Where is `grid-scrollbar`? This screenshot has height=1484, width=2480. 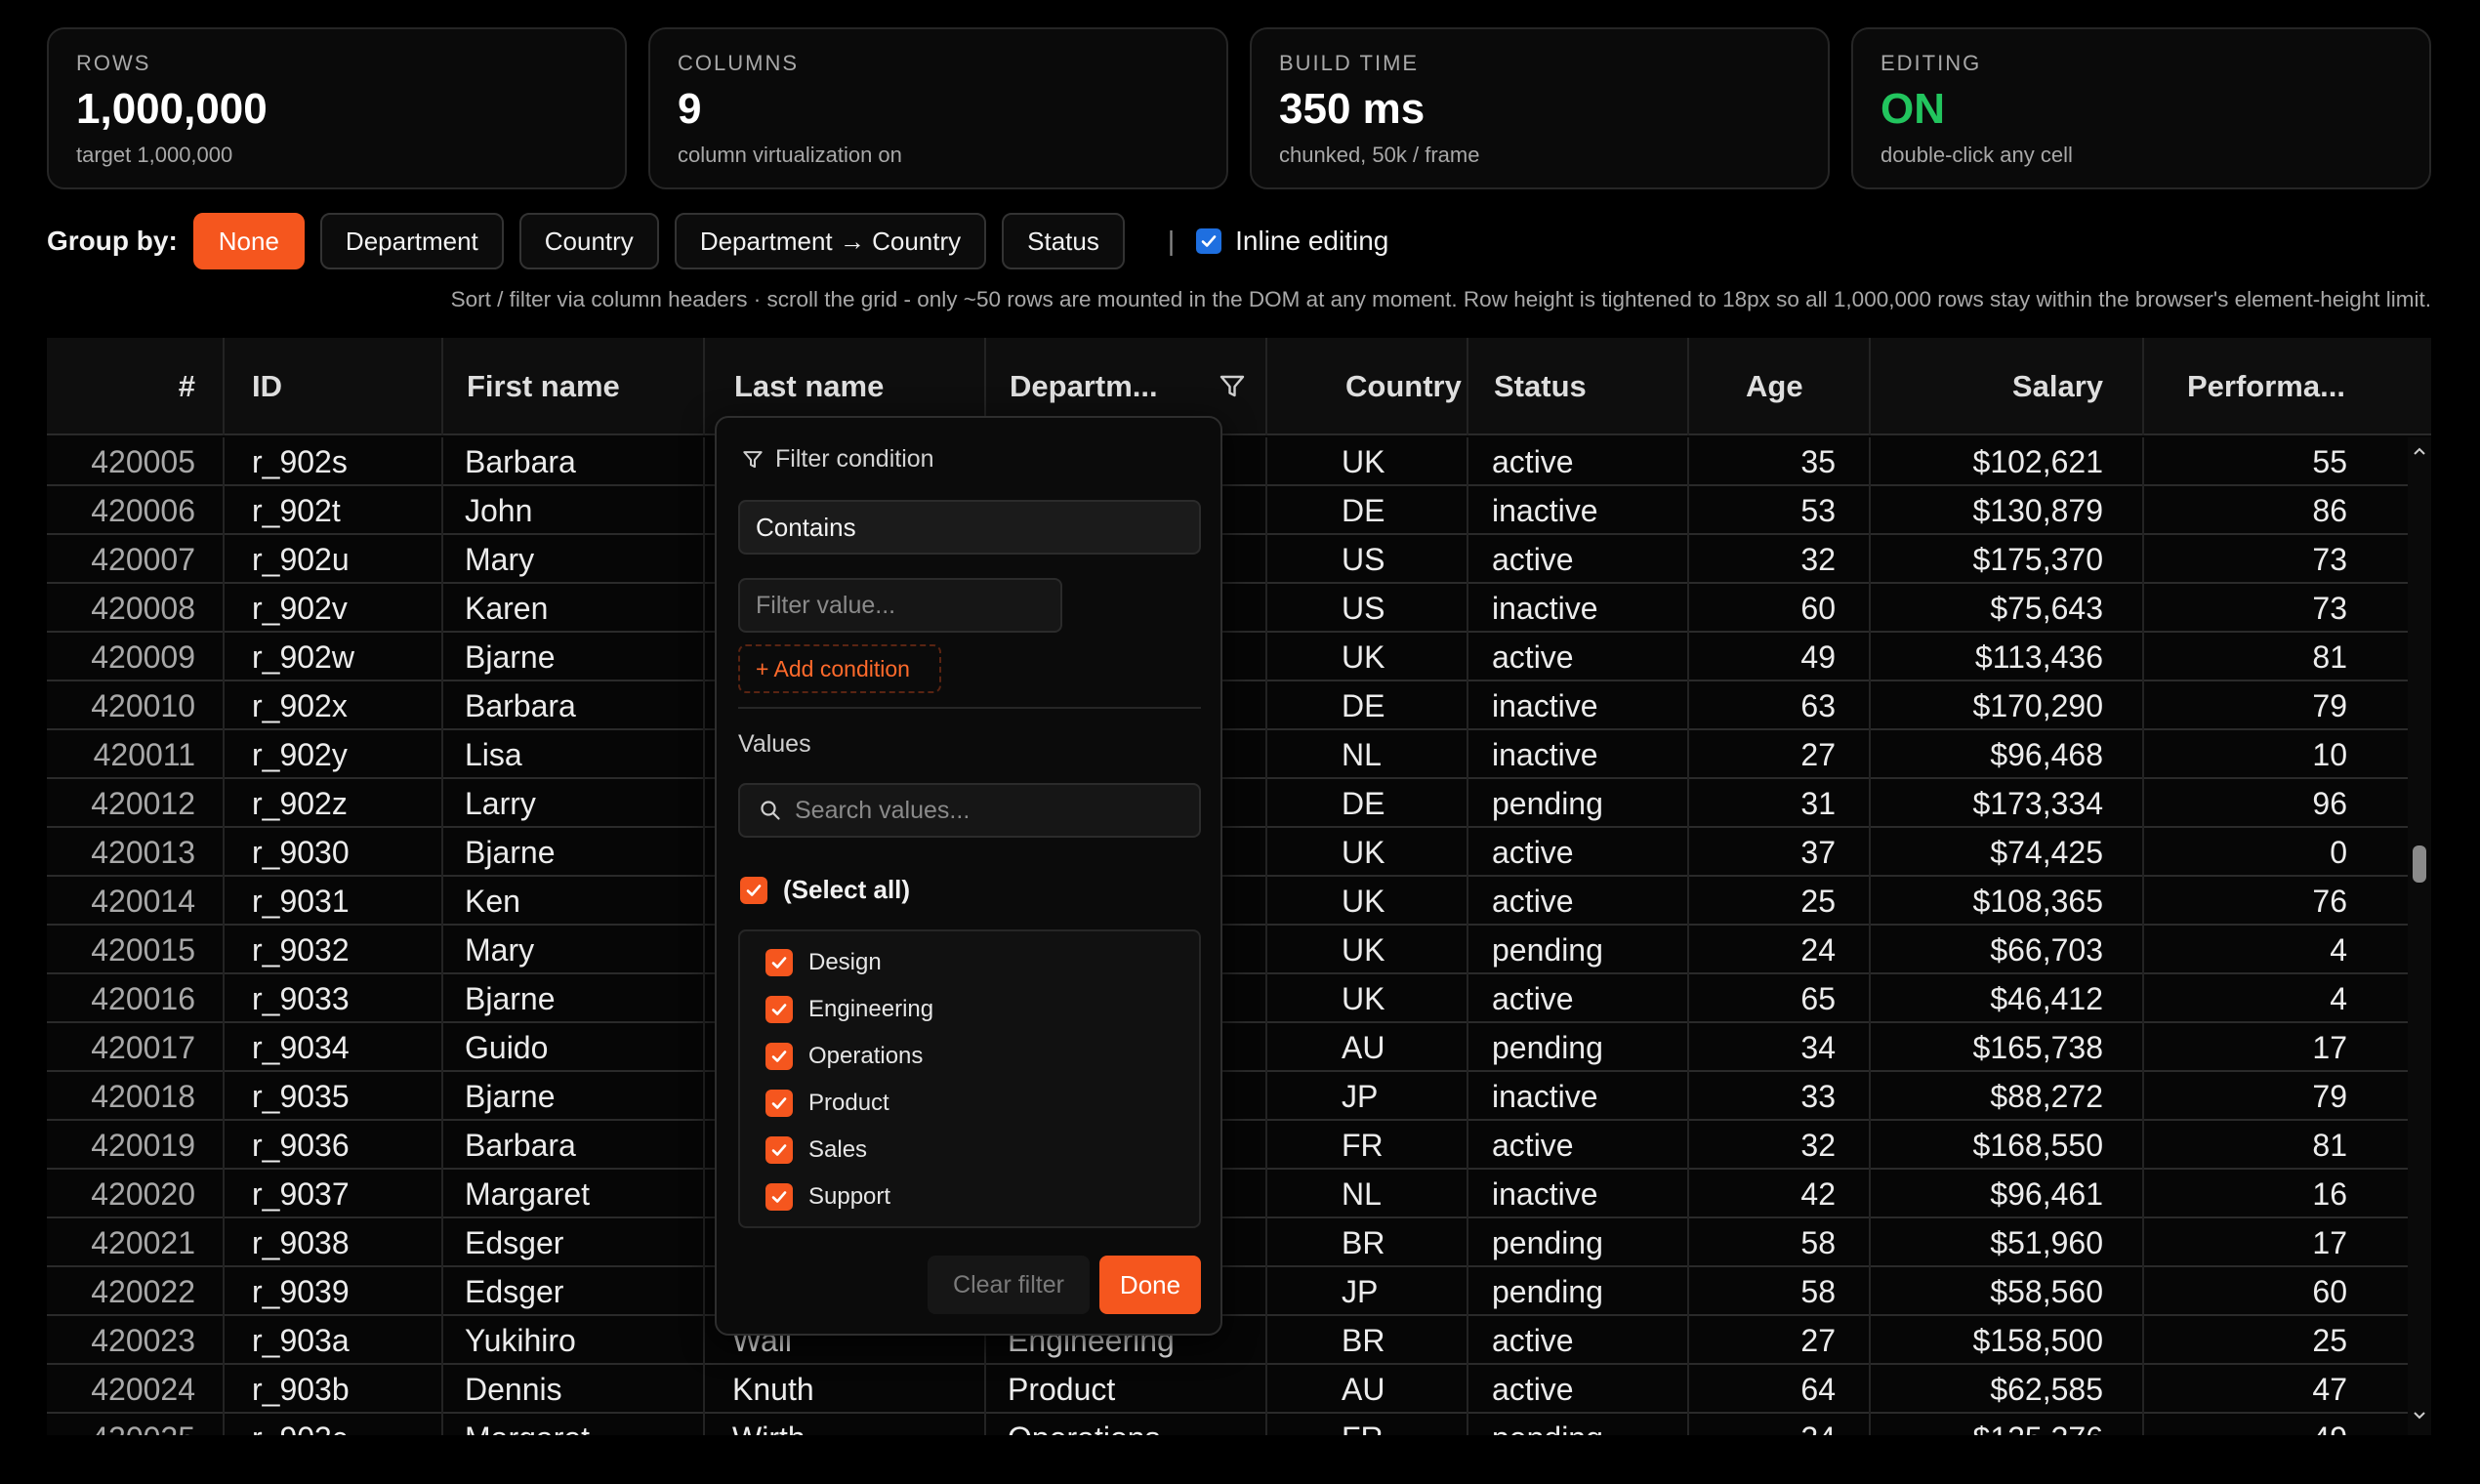 grid-scrollbar is located at coordinates (2419, 936).